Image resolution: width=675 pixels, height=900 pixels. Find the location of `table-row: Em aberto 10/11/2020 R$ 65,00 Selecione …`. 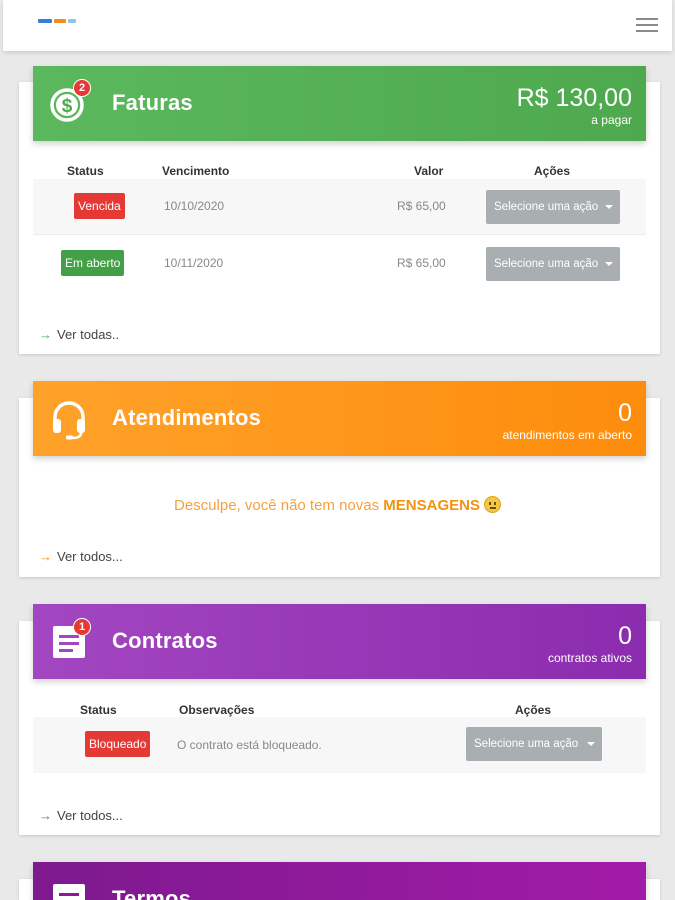

table-row: Em aberto 10/11/2020 R$ 65,00 Selecione … is located at coordinates (339, 264).